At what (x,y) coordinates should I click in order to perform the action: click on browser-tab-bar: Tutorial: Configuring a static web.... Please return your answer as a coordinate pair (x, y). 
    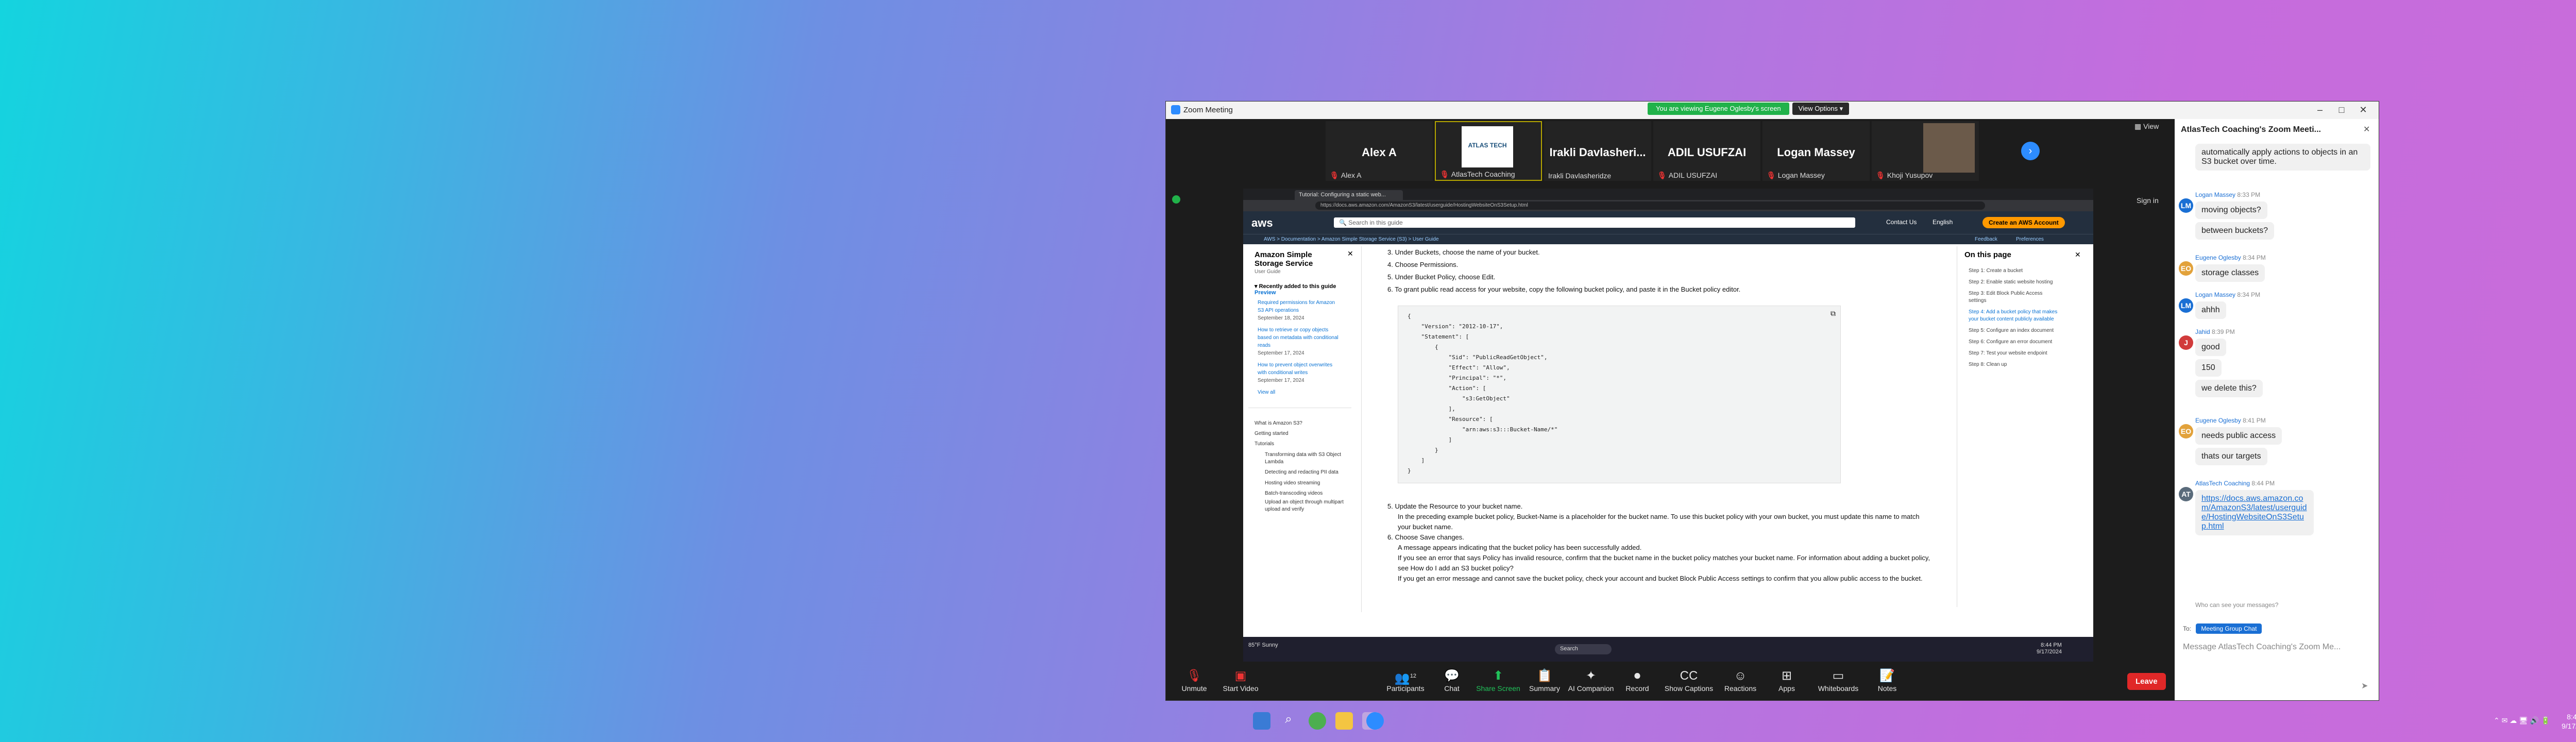
    Looking at the image, I should click on (1668, 194).